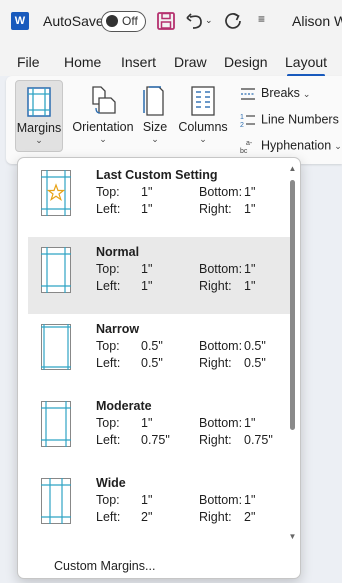  I want to click on option-title: Last Custom Setting, so click(157, 175).